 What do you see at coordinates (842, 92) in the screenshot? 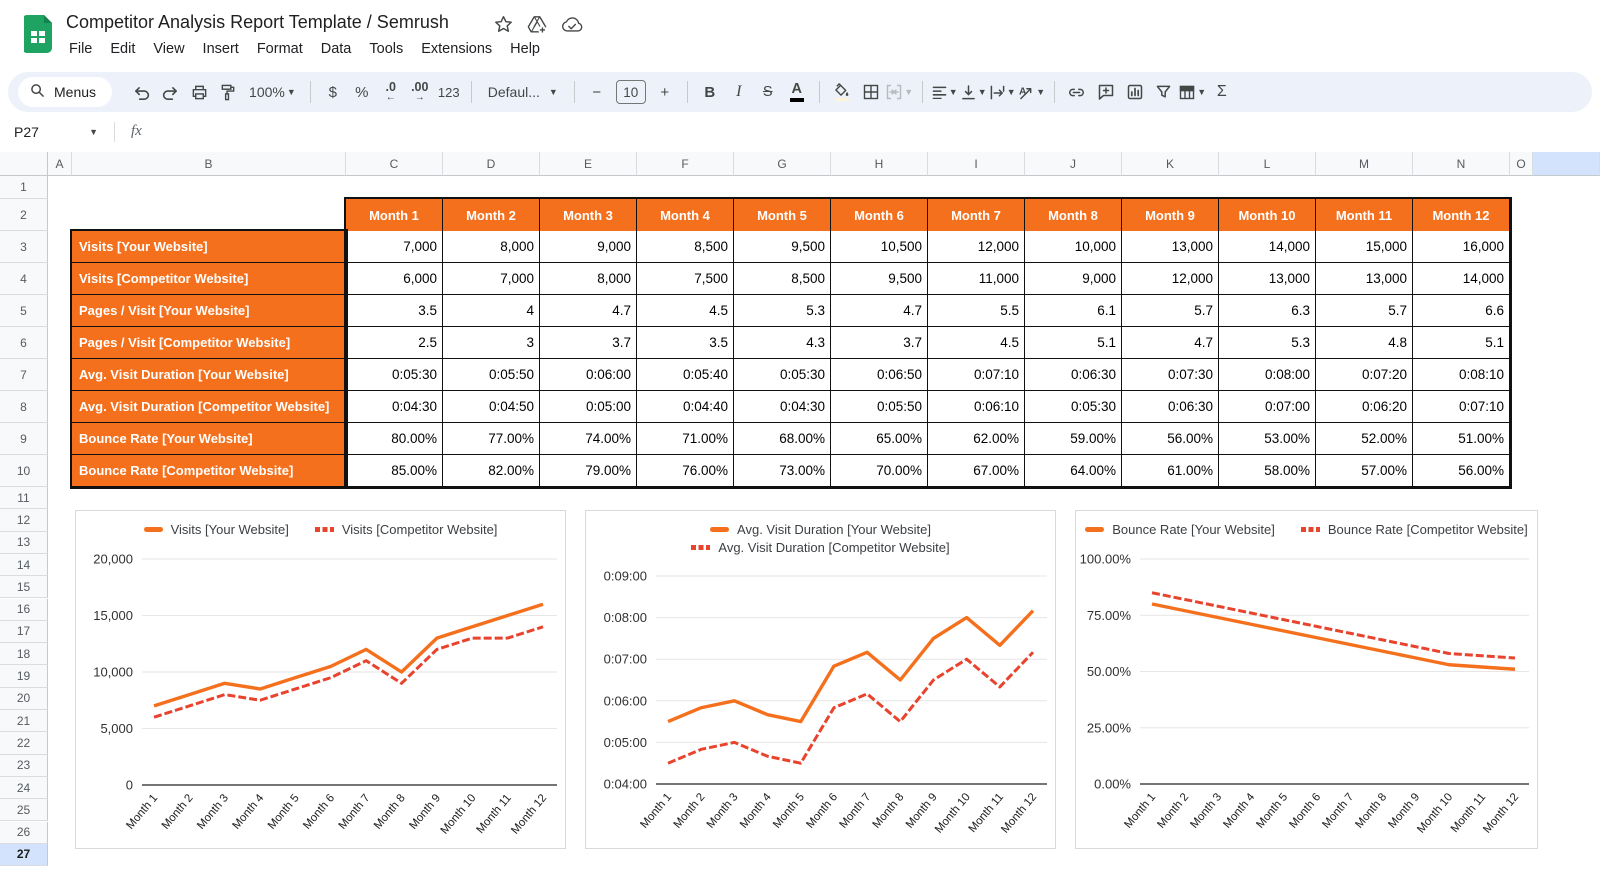
I see `fill-color-button` at bounding box center [842, 92].